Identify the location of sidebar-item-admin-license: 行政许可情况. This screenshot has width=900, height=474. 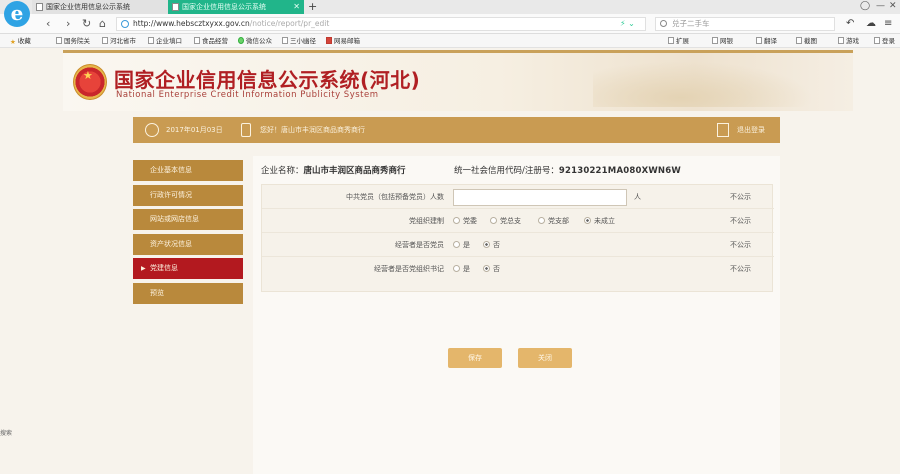
(188, 195).